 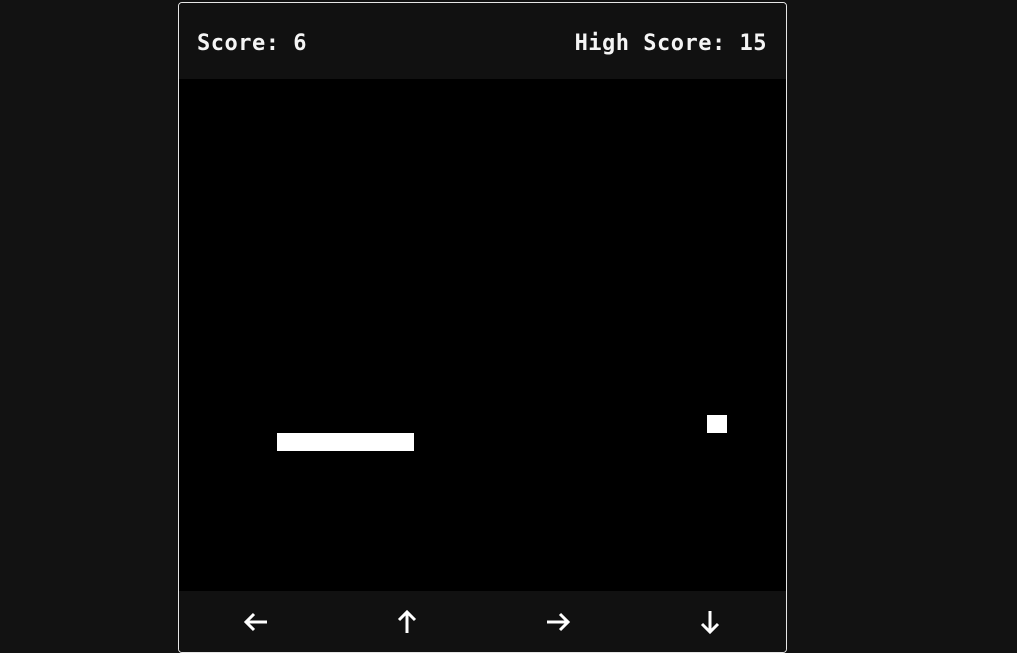 I want to click on arrow-left-icon, so click(x=255, y=622).